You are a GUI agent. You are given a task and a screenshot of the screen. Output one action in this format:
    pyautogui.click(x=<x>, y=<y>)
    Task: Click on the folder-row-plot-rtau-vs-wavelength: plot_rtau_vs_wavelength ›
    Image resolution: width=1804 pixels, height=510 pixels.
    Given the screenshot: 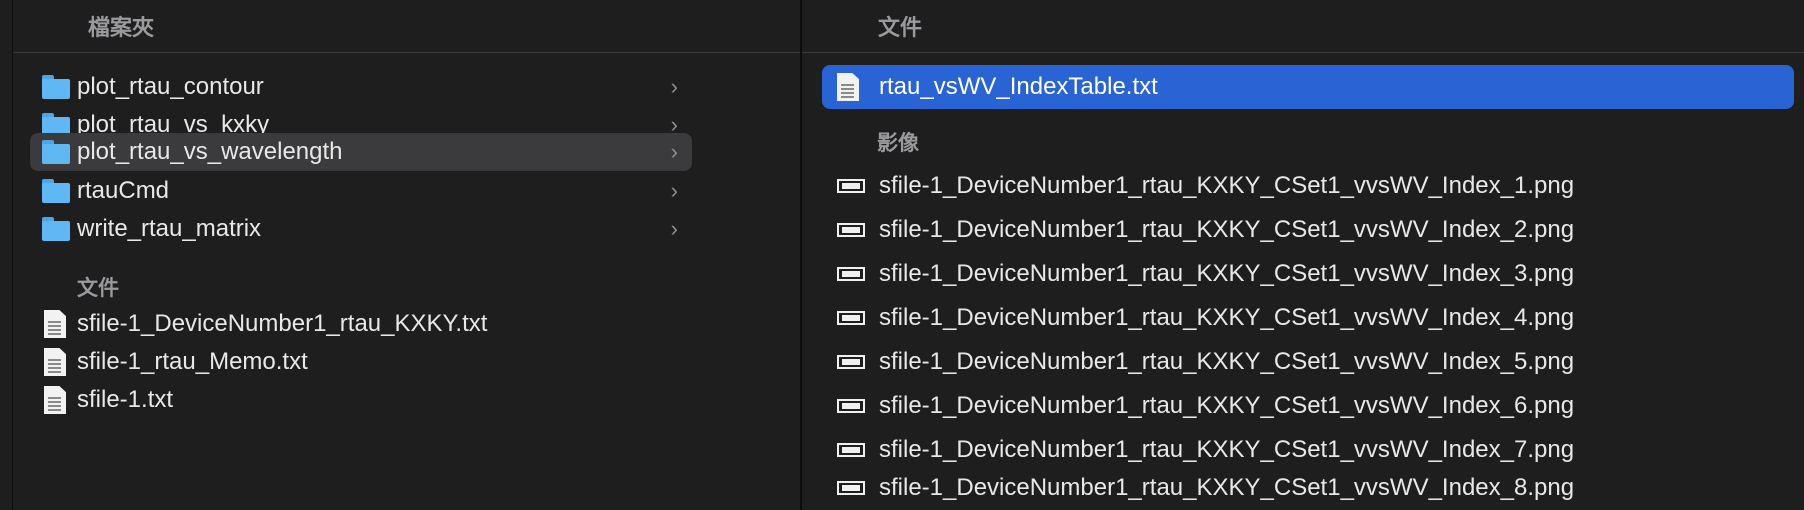 What is the action you would take?
    pyautogui.click(x=361, y=152)
    